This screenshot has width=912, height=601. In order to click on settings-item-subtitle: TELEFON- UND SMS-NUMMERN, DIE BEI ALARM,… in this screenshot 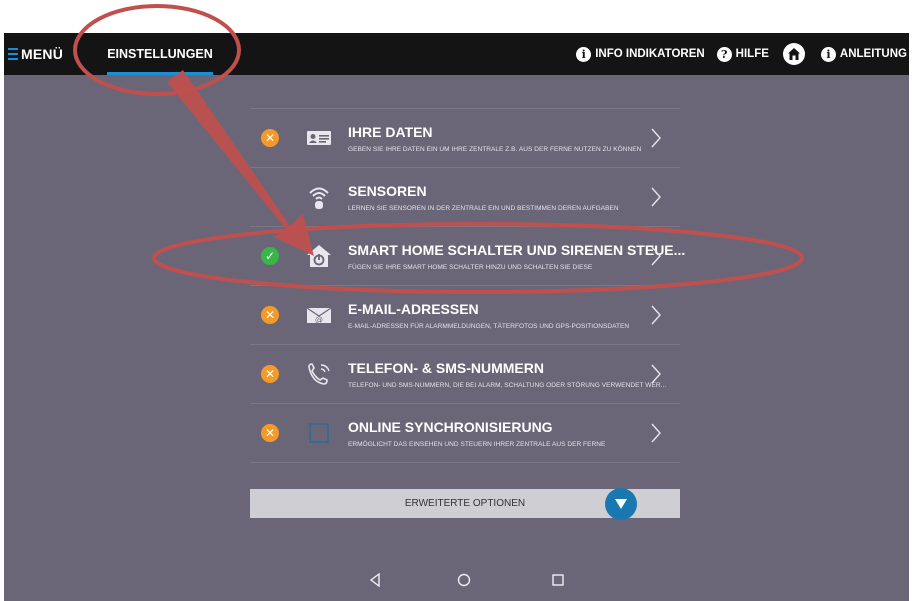, I will do `click(507, 385)`.